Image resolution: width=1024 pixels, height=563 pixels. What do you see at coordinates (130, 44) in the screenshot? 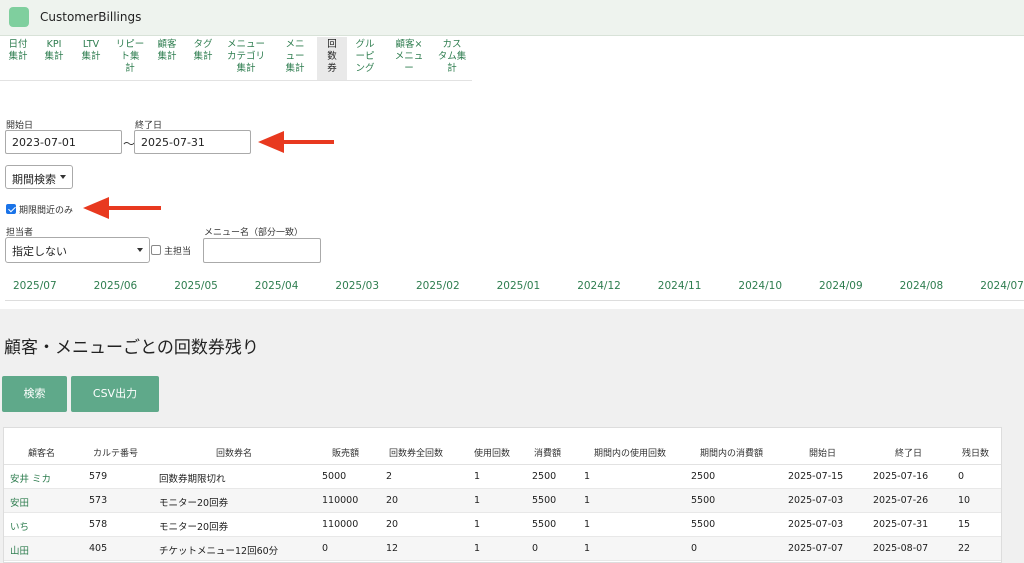
I see `nav-tab-label: リピー` at bounding box center [130, 44].